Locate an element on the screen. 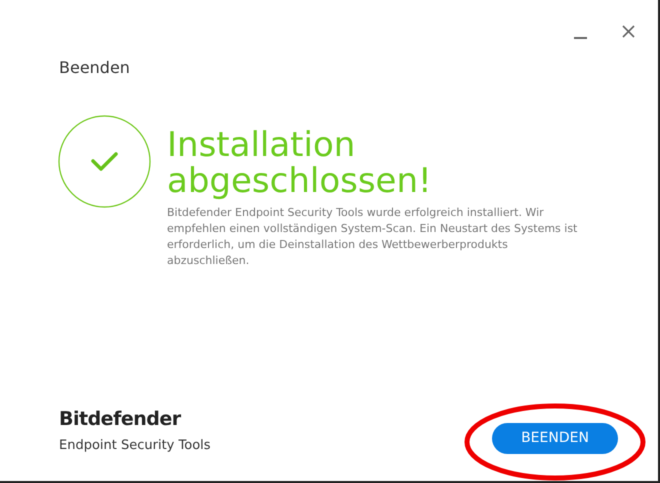 The height and width of the screenshot is (483, 660). result-message: Bitdefender Endpoint Security Tools wurde erfolgreich installiert. Wir empfehlen einen vollständigen System-Scan. Ein Neustart des Systems ist erforderlich, um die Deinstallation des Wettbewerberprodukts abzuschließen. is located at coordinates (372, 237).